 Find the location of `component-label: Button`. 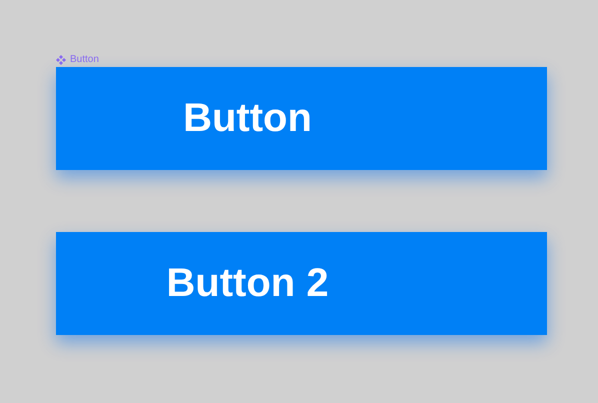

component-label: Button is located at coordinates (84, 59).